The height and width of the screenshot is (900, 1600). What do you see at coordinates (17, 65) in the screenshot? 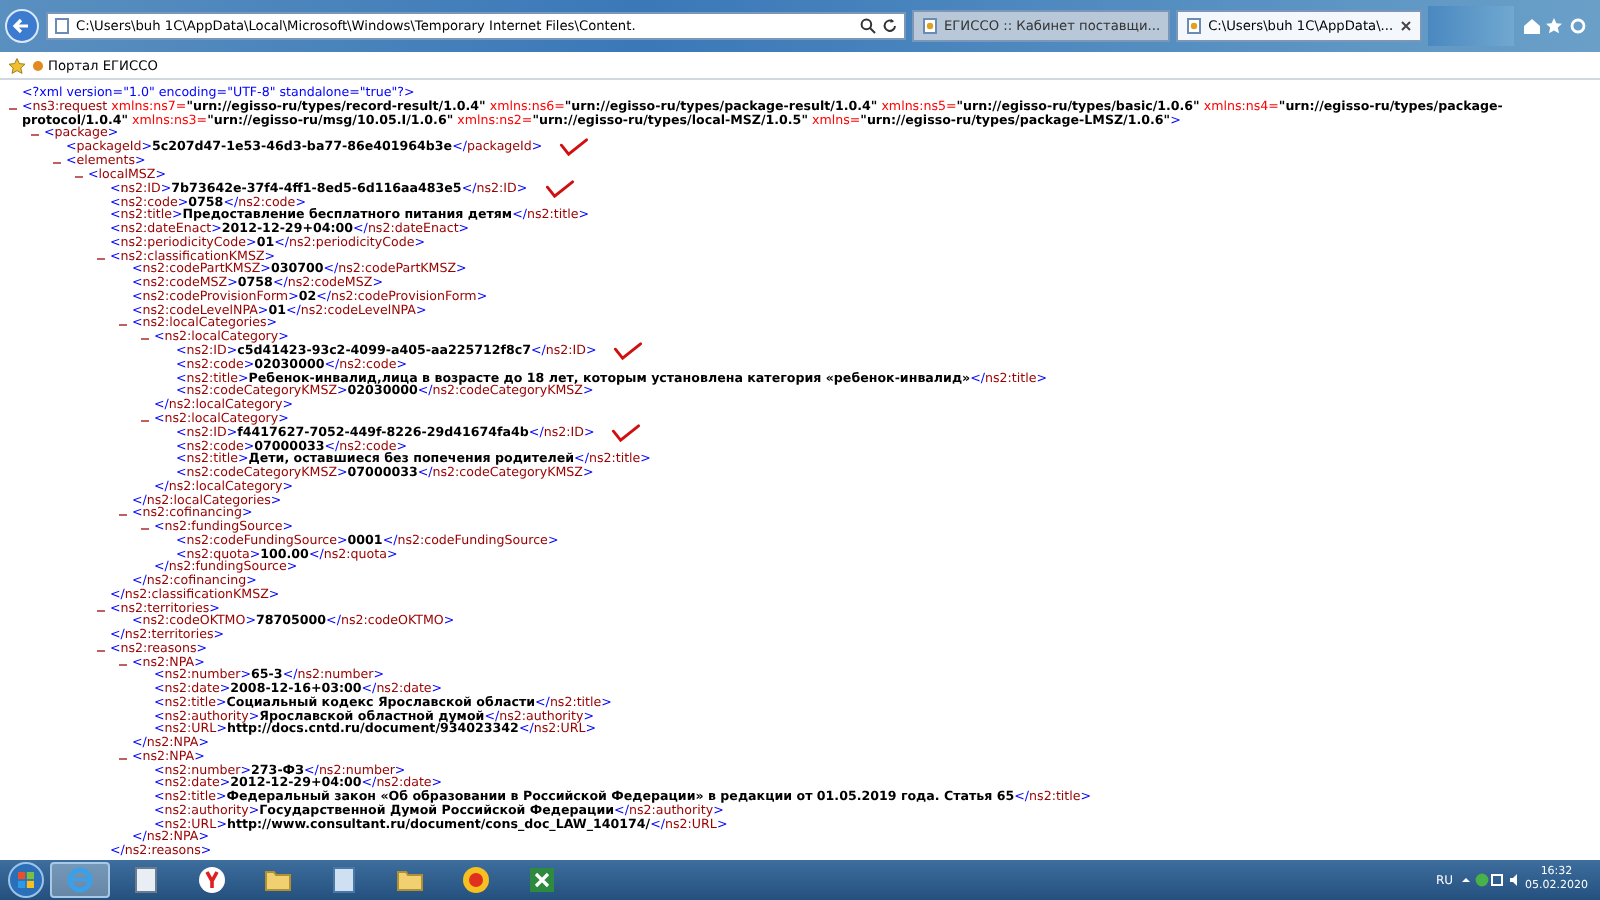
I see `favorites-star-icon` at bounding box center [17, 65].